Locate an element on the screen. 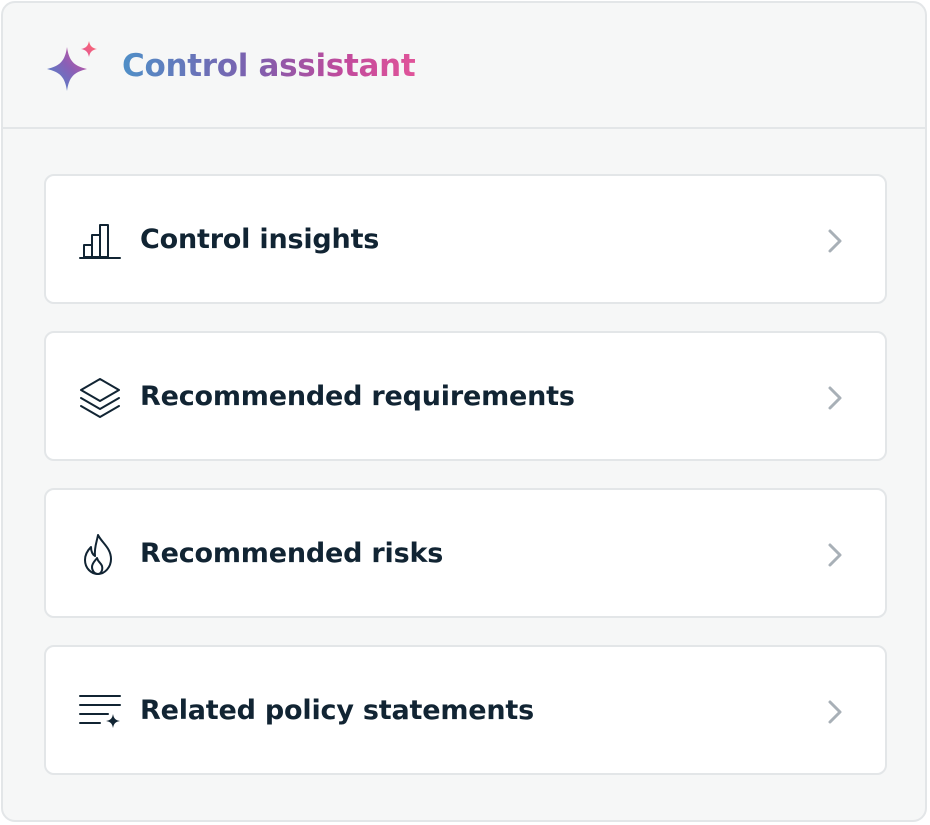 Image resolution: width=930 pixels, height=825 pixels. recommended-risks-item: Recommended risks is located at coordinates (465, 553).